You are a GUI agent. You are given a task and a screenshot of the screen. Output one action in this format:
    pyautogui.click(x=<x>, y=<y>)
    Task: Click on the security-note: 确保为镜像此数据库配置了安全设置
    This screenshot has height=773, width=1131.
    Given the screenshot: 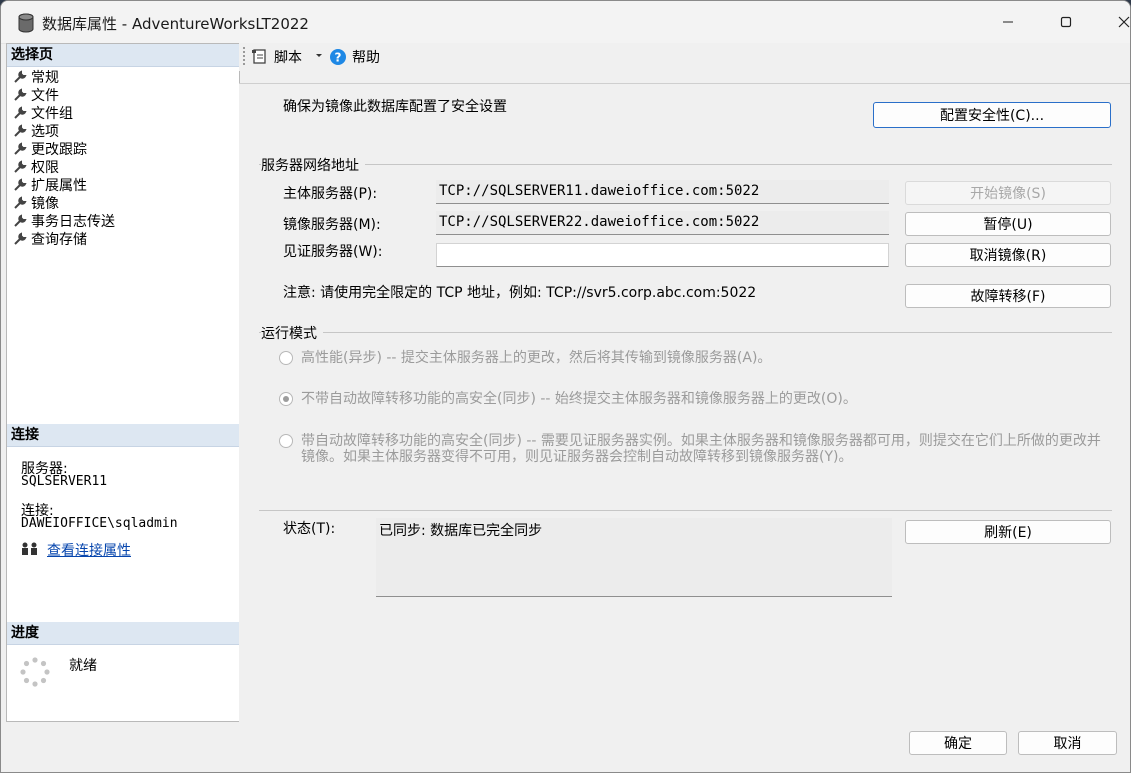 What is the action you would take?
    pyautogui.click(x=395, y=107)
    